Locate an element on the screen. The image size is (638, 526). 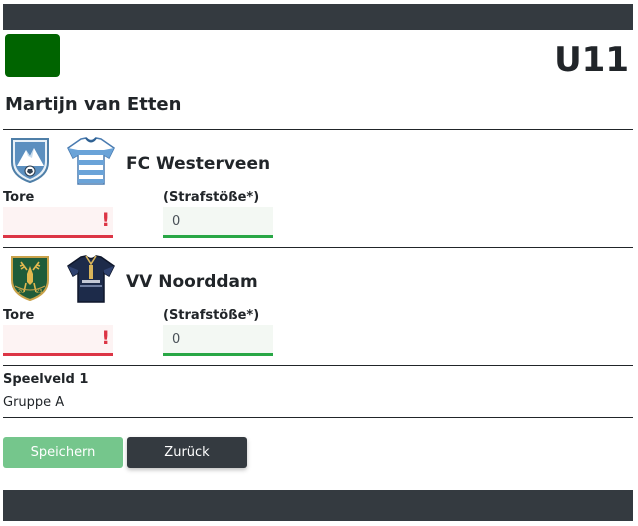
save-button: Speichern is located at coordinates (63, 452).